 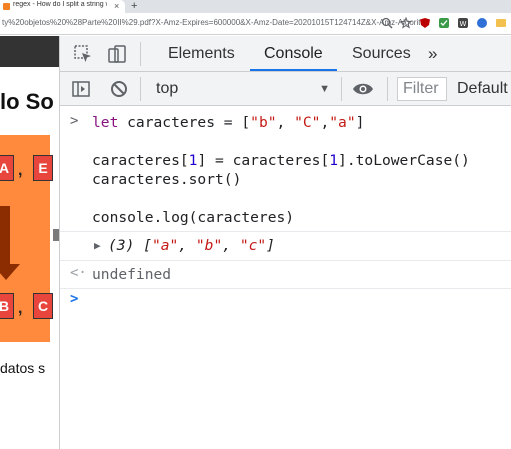 What do you see at coordinates (116, 6) in the screenshot?
I see `tab-close-icon: ×` at bounding box center [116, 6].